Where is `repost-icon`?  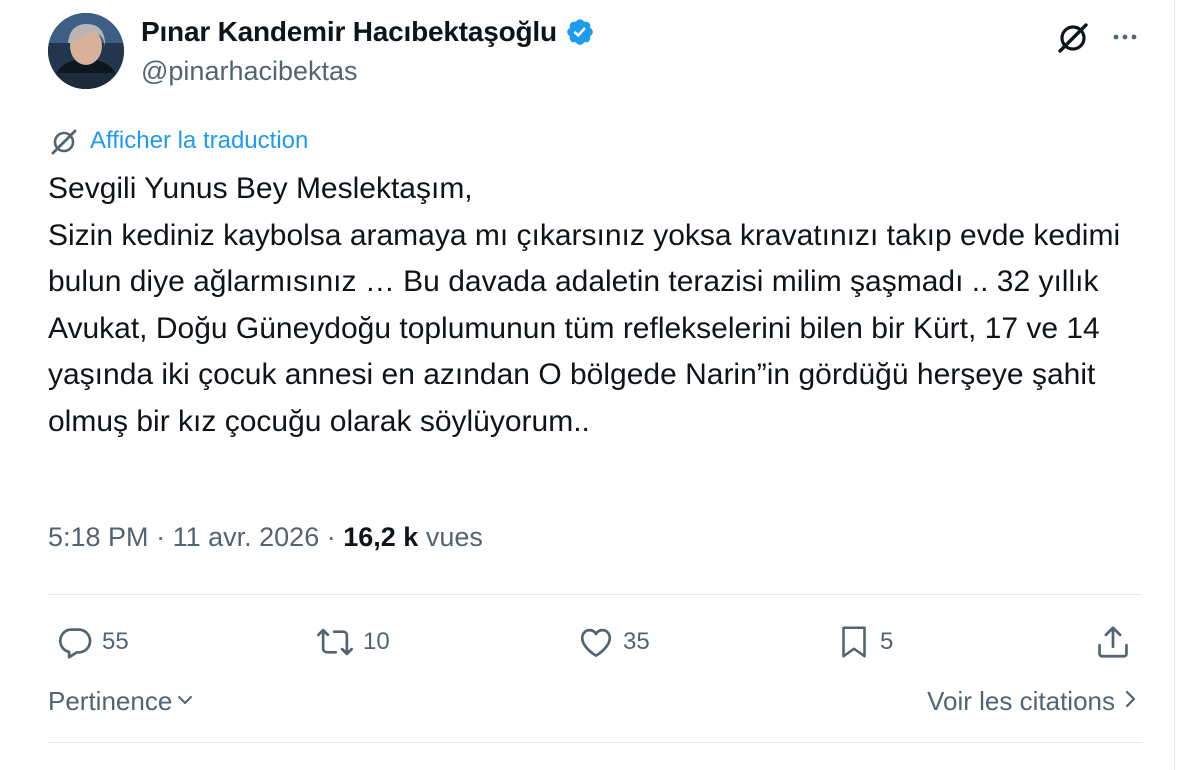
repost-icon is located at coordinates (335, 642).